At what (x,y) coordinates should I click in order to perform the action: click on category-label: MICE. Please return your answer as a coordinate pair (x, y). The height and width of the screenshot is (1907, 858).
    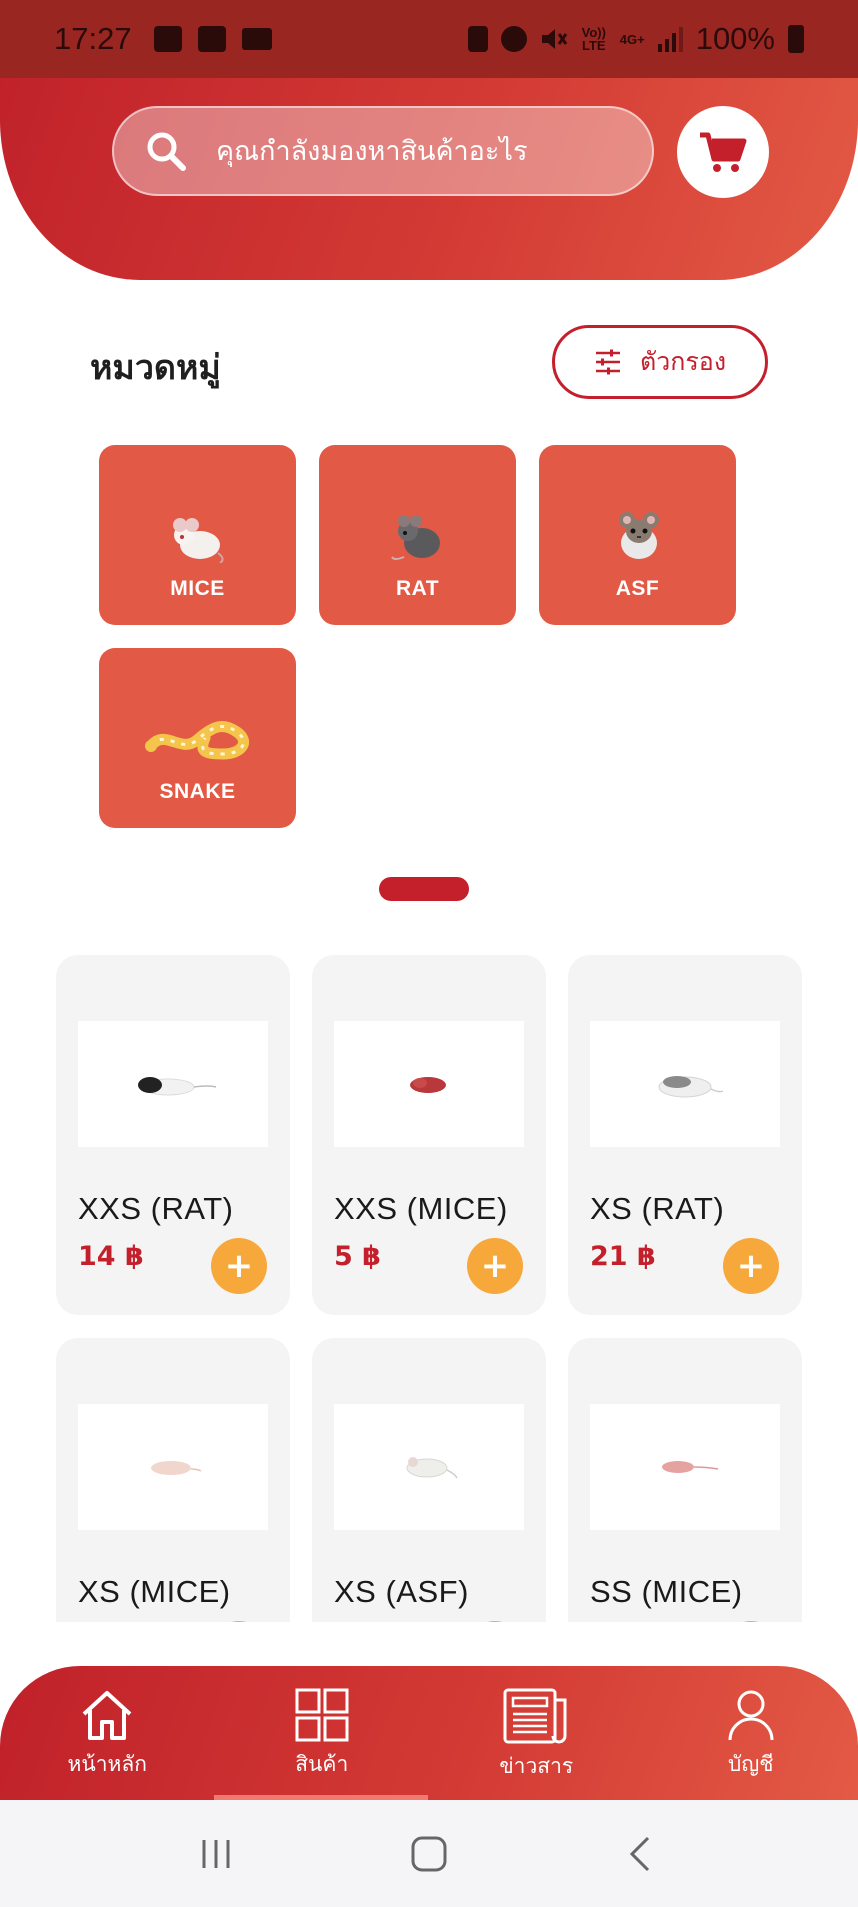
    Looking at the image, I should click on (197, 588).